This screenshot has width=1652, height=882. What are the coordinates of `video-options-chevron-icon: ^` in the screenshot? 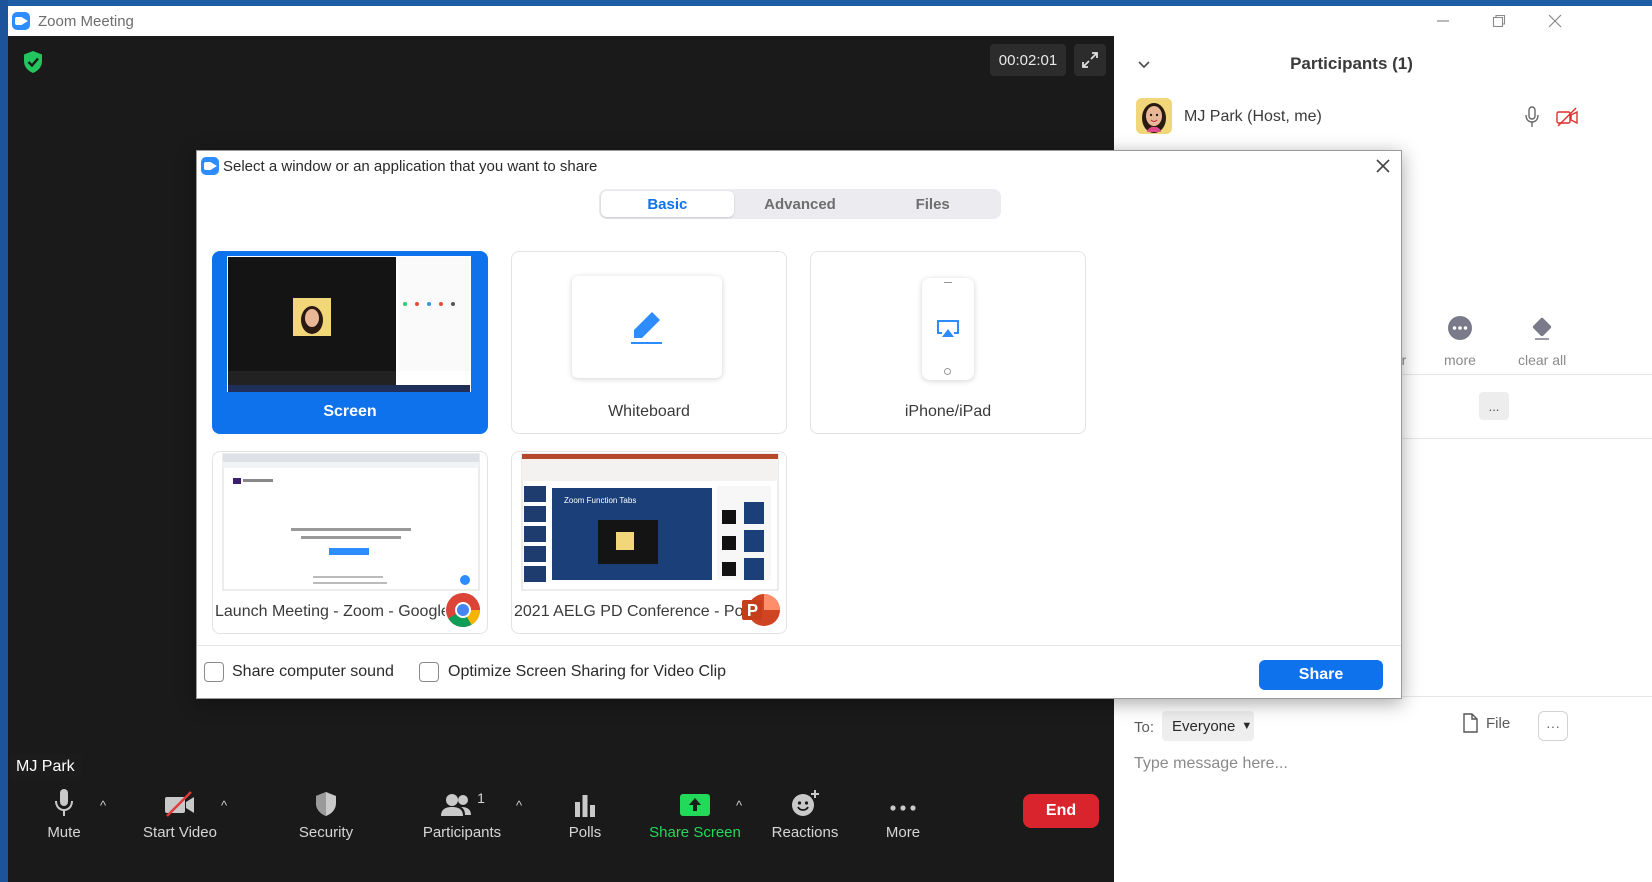 It's located at (224, 805).